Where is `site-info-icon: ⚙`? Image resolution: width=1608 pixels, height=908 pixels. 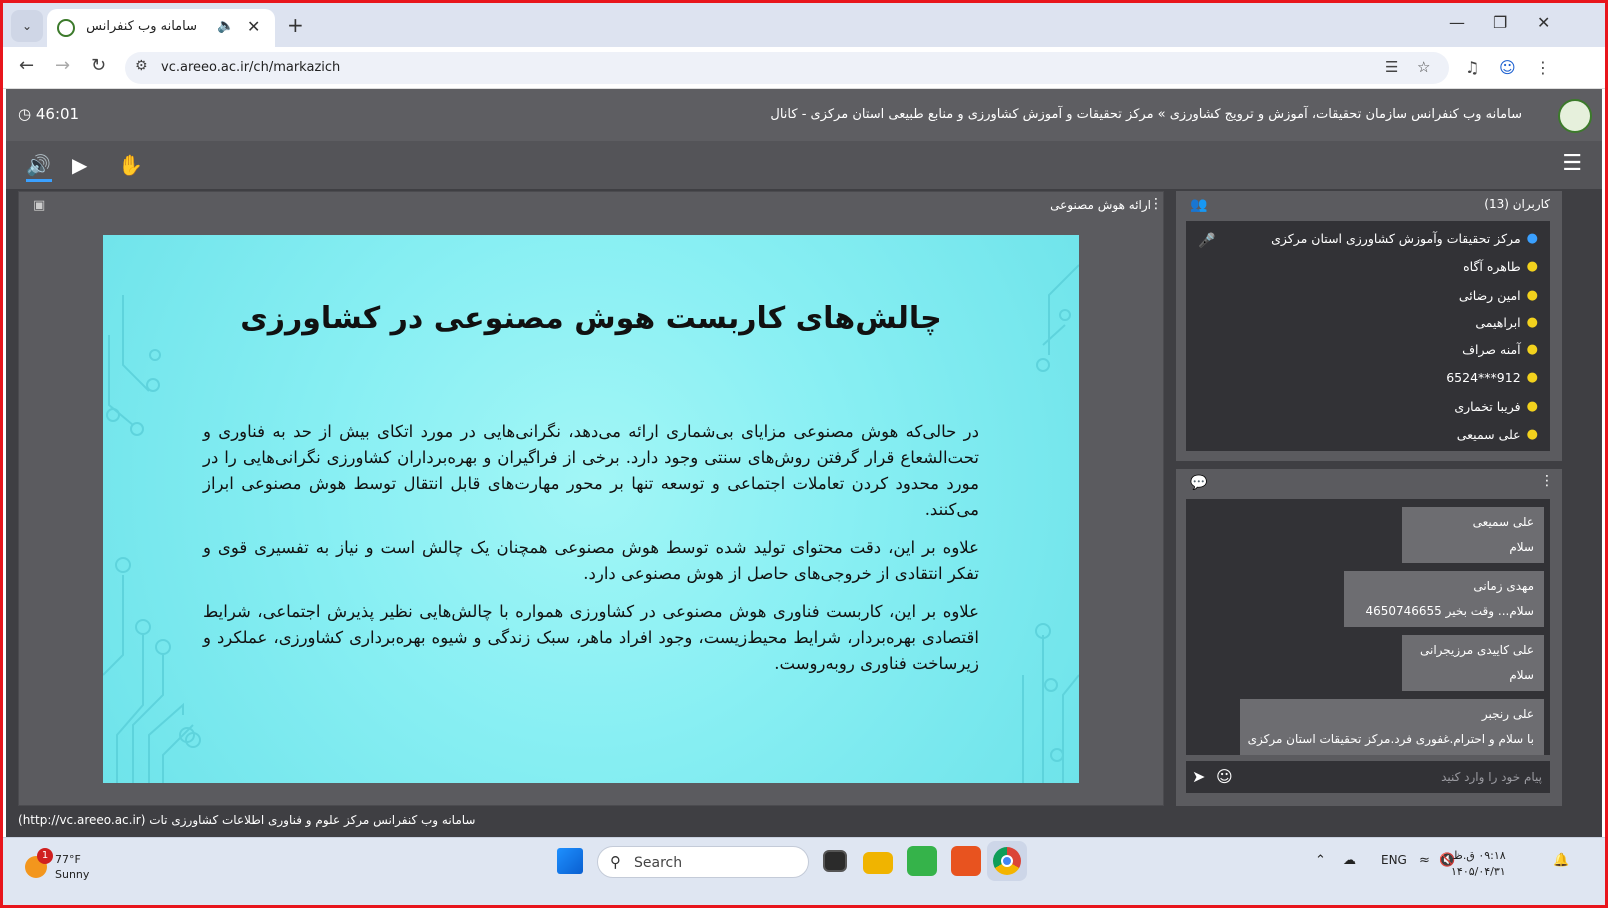
site-info-icon: ⚙ is located at coordinates (141, 66).